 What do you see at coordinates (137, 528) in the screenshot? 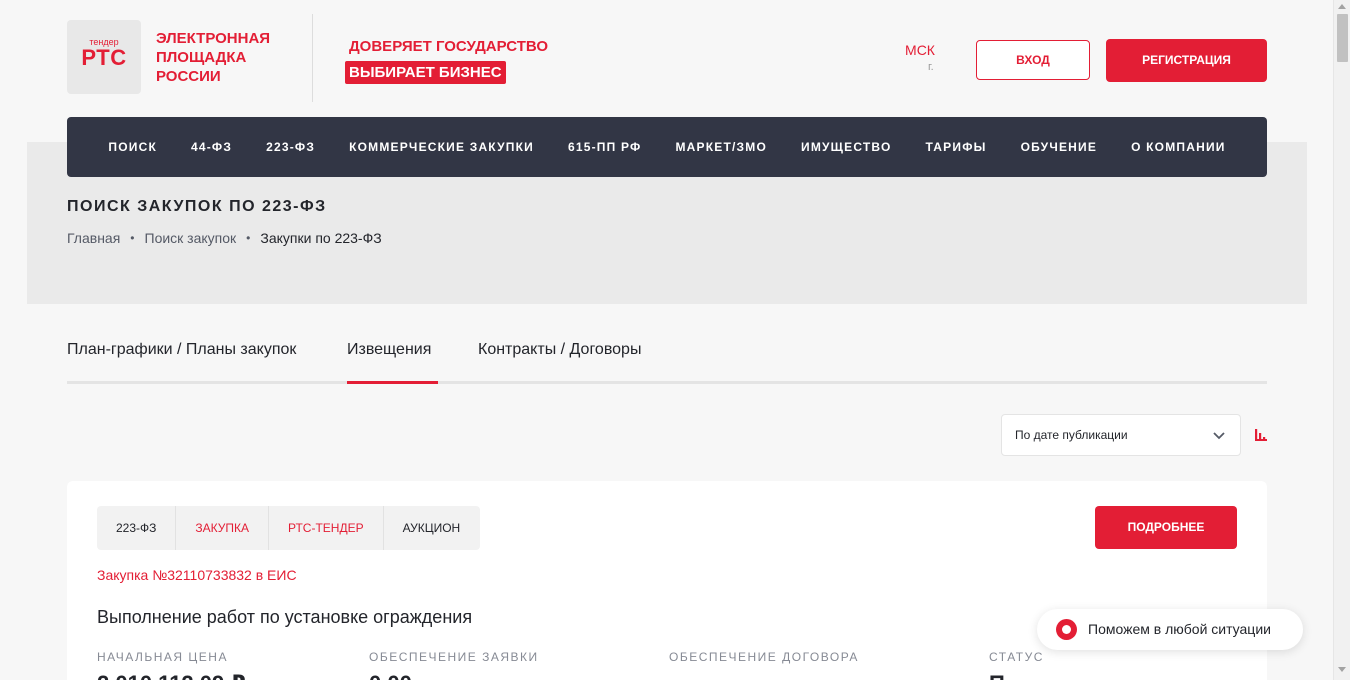
I see `tag-law: 223-ФЗ` at bounding box center [137, 528].